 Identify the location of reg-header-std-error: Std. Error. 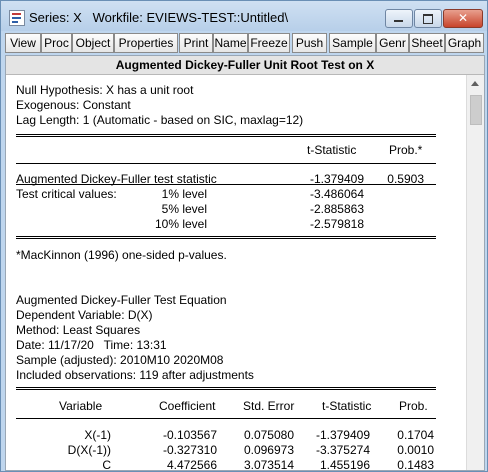
(269, 406).